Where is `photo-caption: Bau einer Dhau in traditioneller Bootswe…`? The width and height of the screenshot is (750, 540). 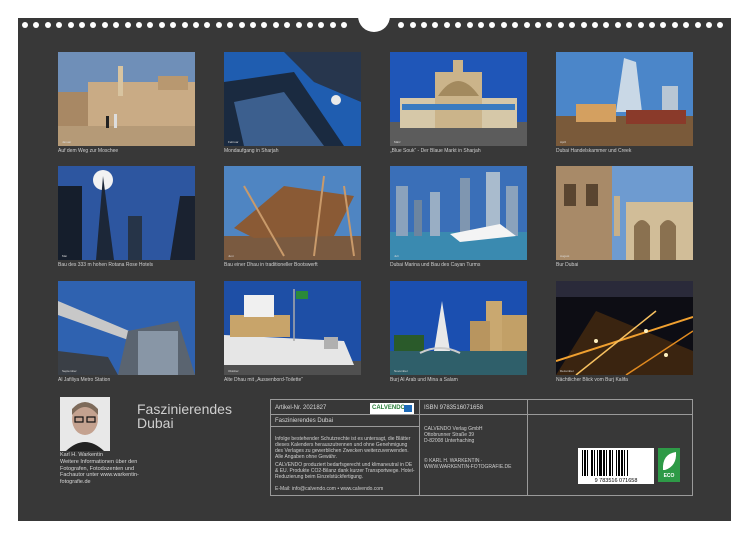 photo-caption: Bau einer Dhau in traditioneller Bootswe… is located at coordinates (271, 265).